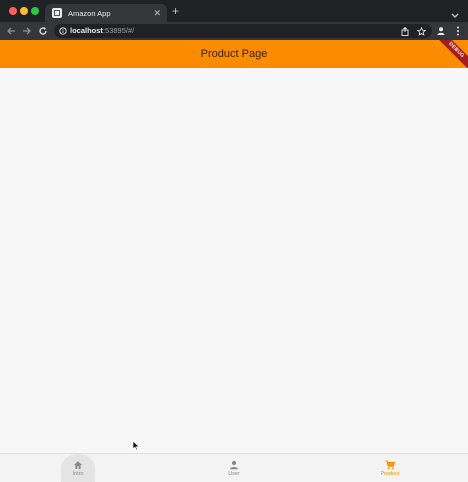  I want to click on page-title: Product Page, so click(234, 54).